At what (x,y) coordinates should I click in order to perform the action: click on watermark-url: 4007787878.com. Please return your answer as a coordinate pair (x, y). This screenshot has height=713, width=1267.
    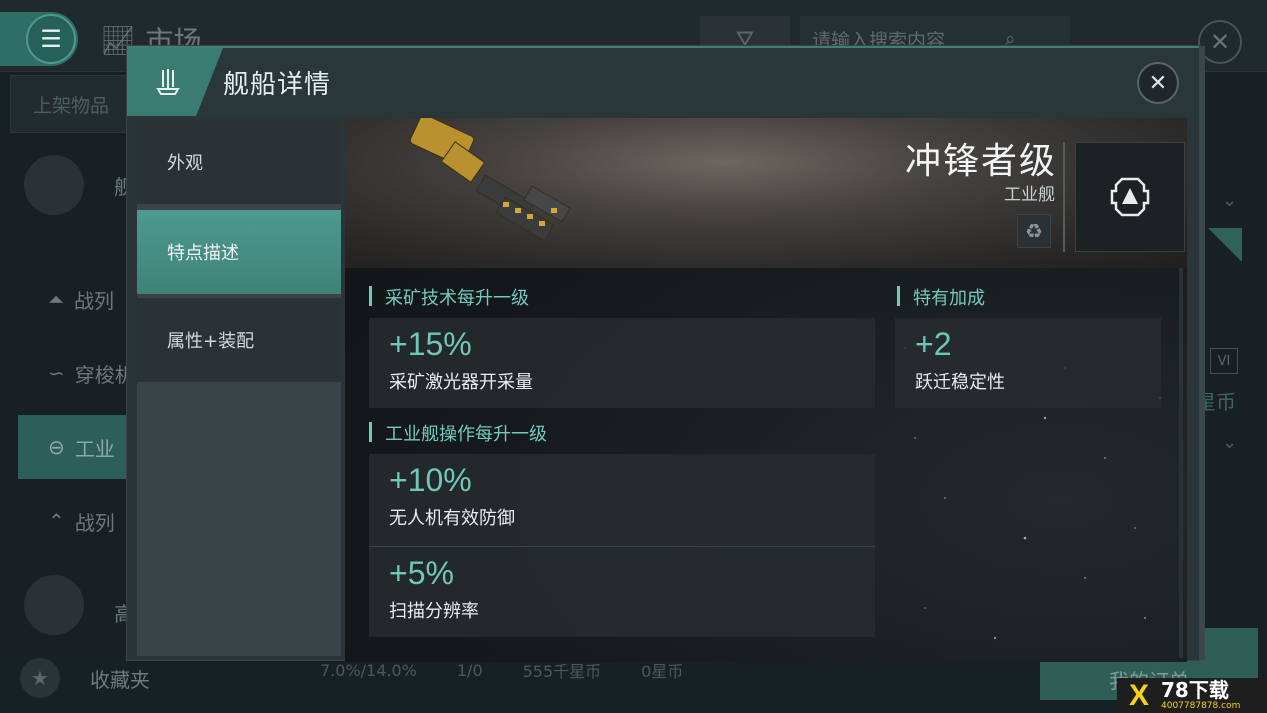
    Looking at the image, I should click on (1201, 706).